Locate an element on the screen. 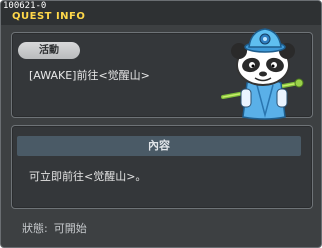  quest-name: [AWAKE]前往<觉醒山> is located at coordinates (89, 75).